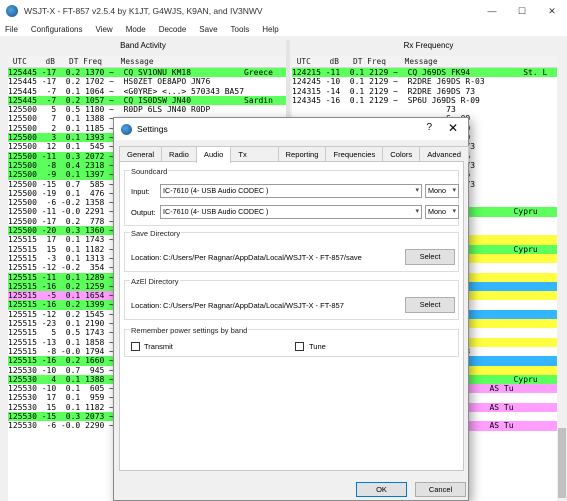 This screenshot has height=501, width=567. I want to click on output-channel-select: Mono ▾, so click(442, 212).